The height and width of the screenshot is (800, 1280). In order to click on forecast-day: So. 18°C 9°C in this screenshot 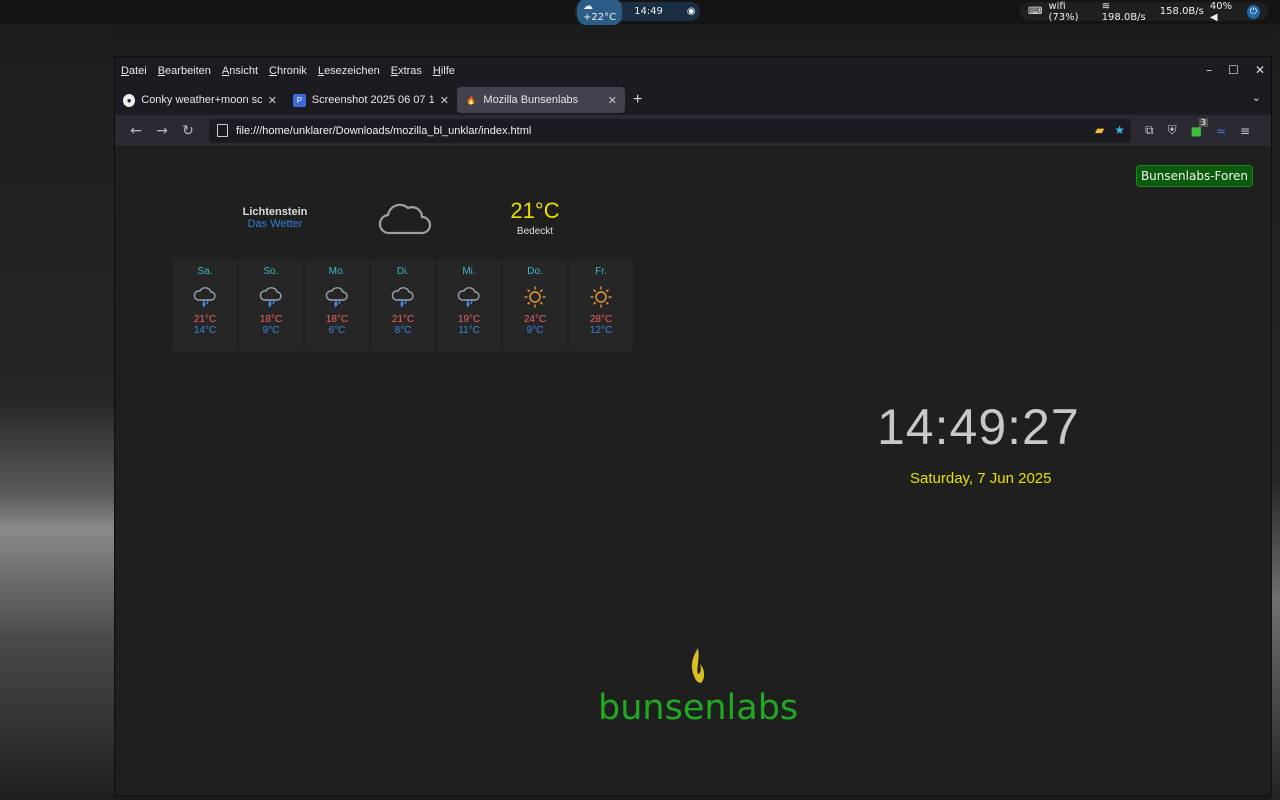, I will do `click(271, 305)`.